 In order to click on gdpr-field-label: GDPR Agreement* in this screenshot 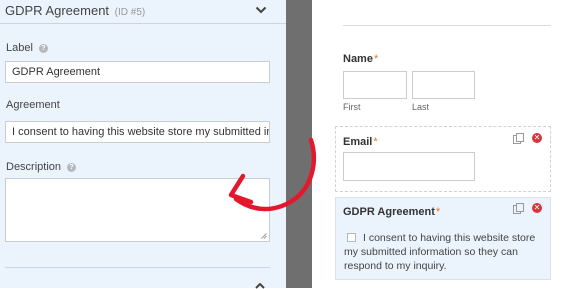, I will do `click(392, 212)`.